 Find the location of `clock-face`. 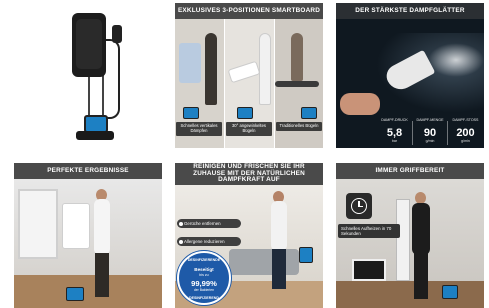

clock-face is located at coordinates (359, 206).